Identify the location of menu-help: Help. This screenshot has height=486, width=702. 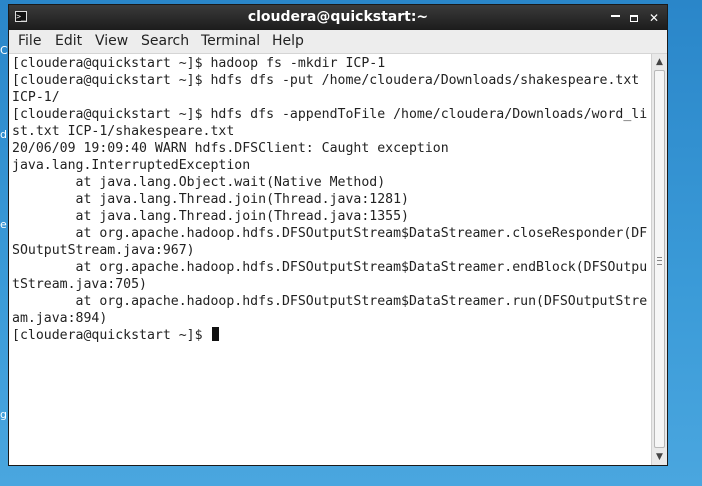
(288, 41).